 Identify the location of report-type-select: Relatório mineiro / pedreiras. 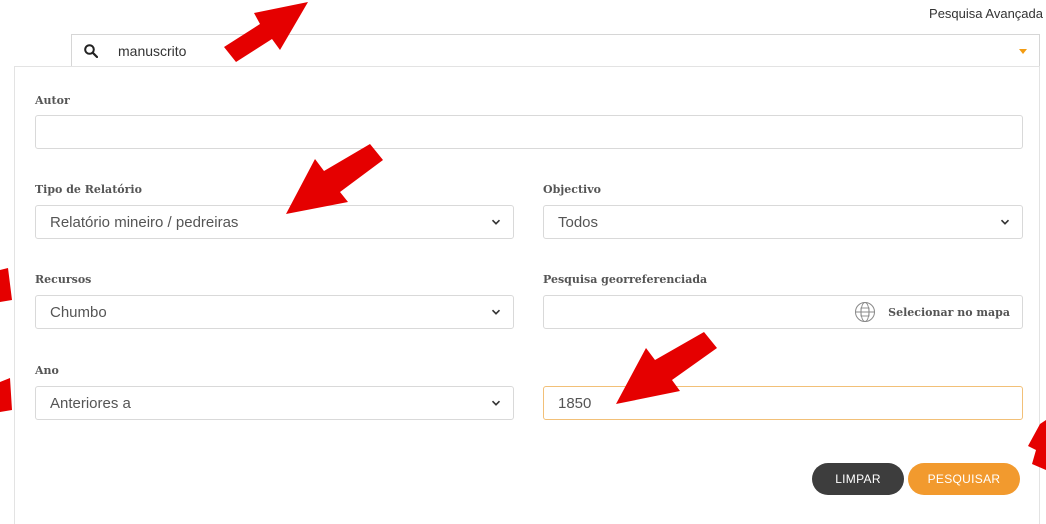
(274, 222).